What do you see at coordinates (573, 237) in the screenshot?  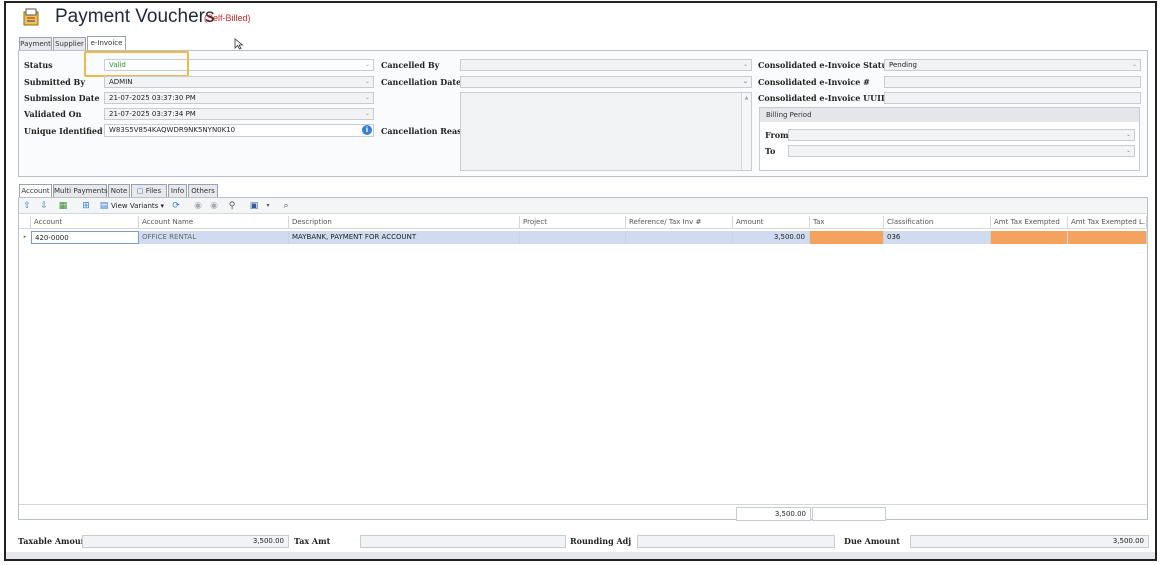 I see `cell-project` at bounding box center [573, 237].